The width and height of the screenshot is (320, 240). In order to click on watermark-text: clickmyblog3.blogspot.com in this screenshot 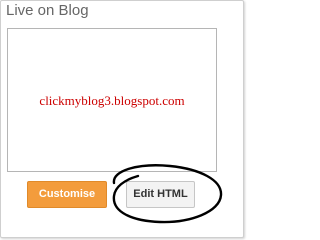, I will do `click(112, 100)`.